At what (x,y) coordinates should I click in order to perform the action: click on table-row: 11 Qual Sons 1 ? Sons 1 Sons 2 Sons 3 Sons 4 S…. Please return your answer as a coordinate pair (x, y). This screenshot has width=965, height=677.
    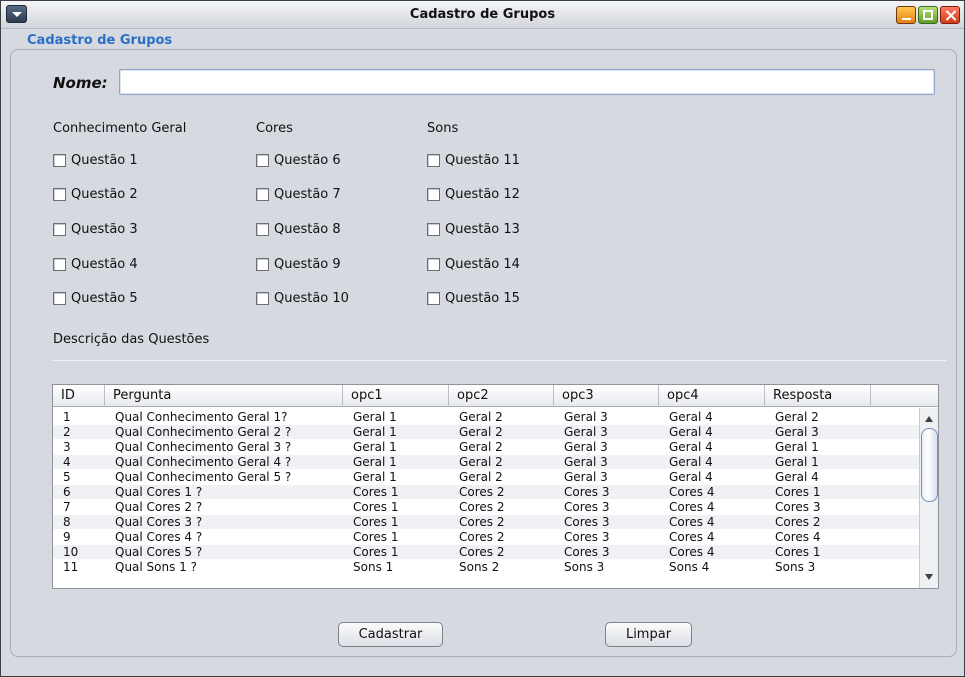
    Looking at the image, I should click on (486, 567).